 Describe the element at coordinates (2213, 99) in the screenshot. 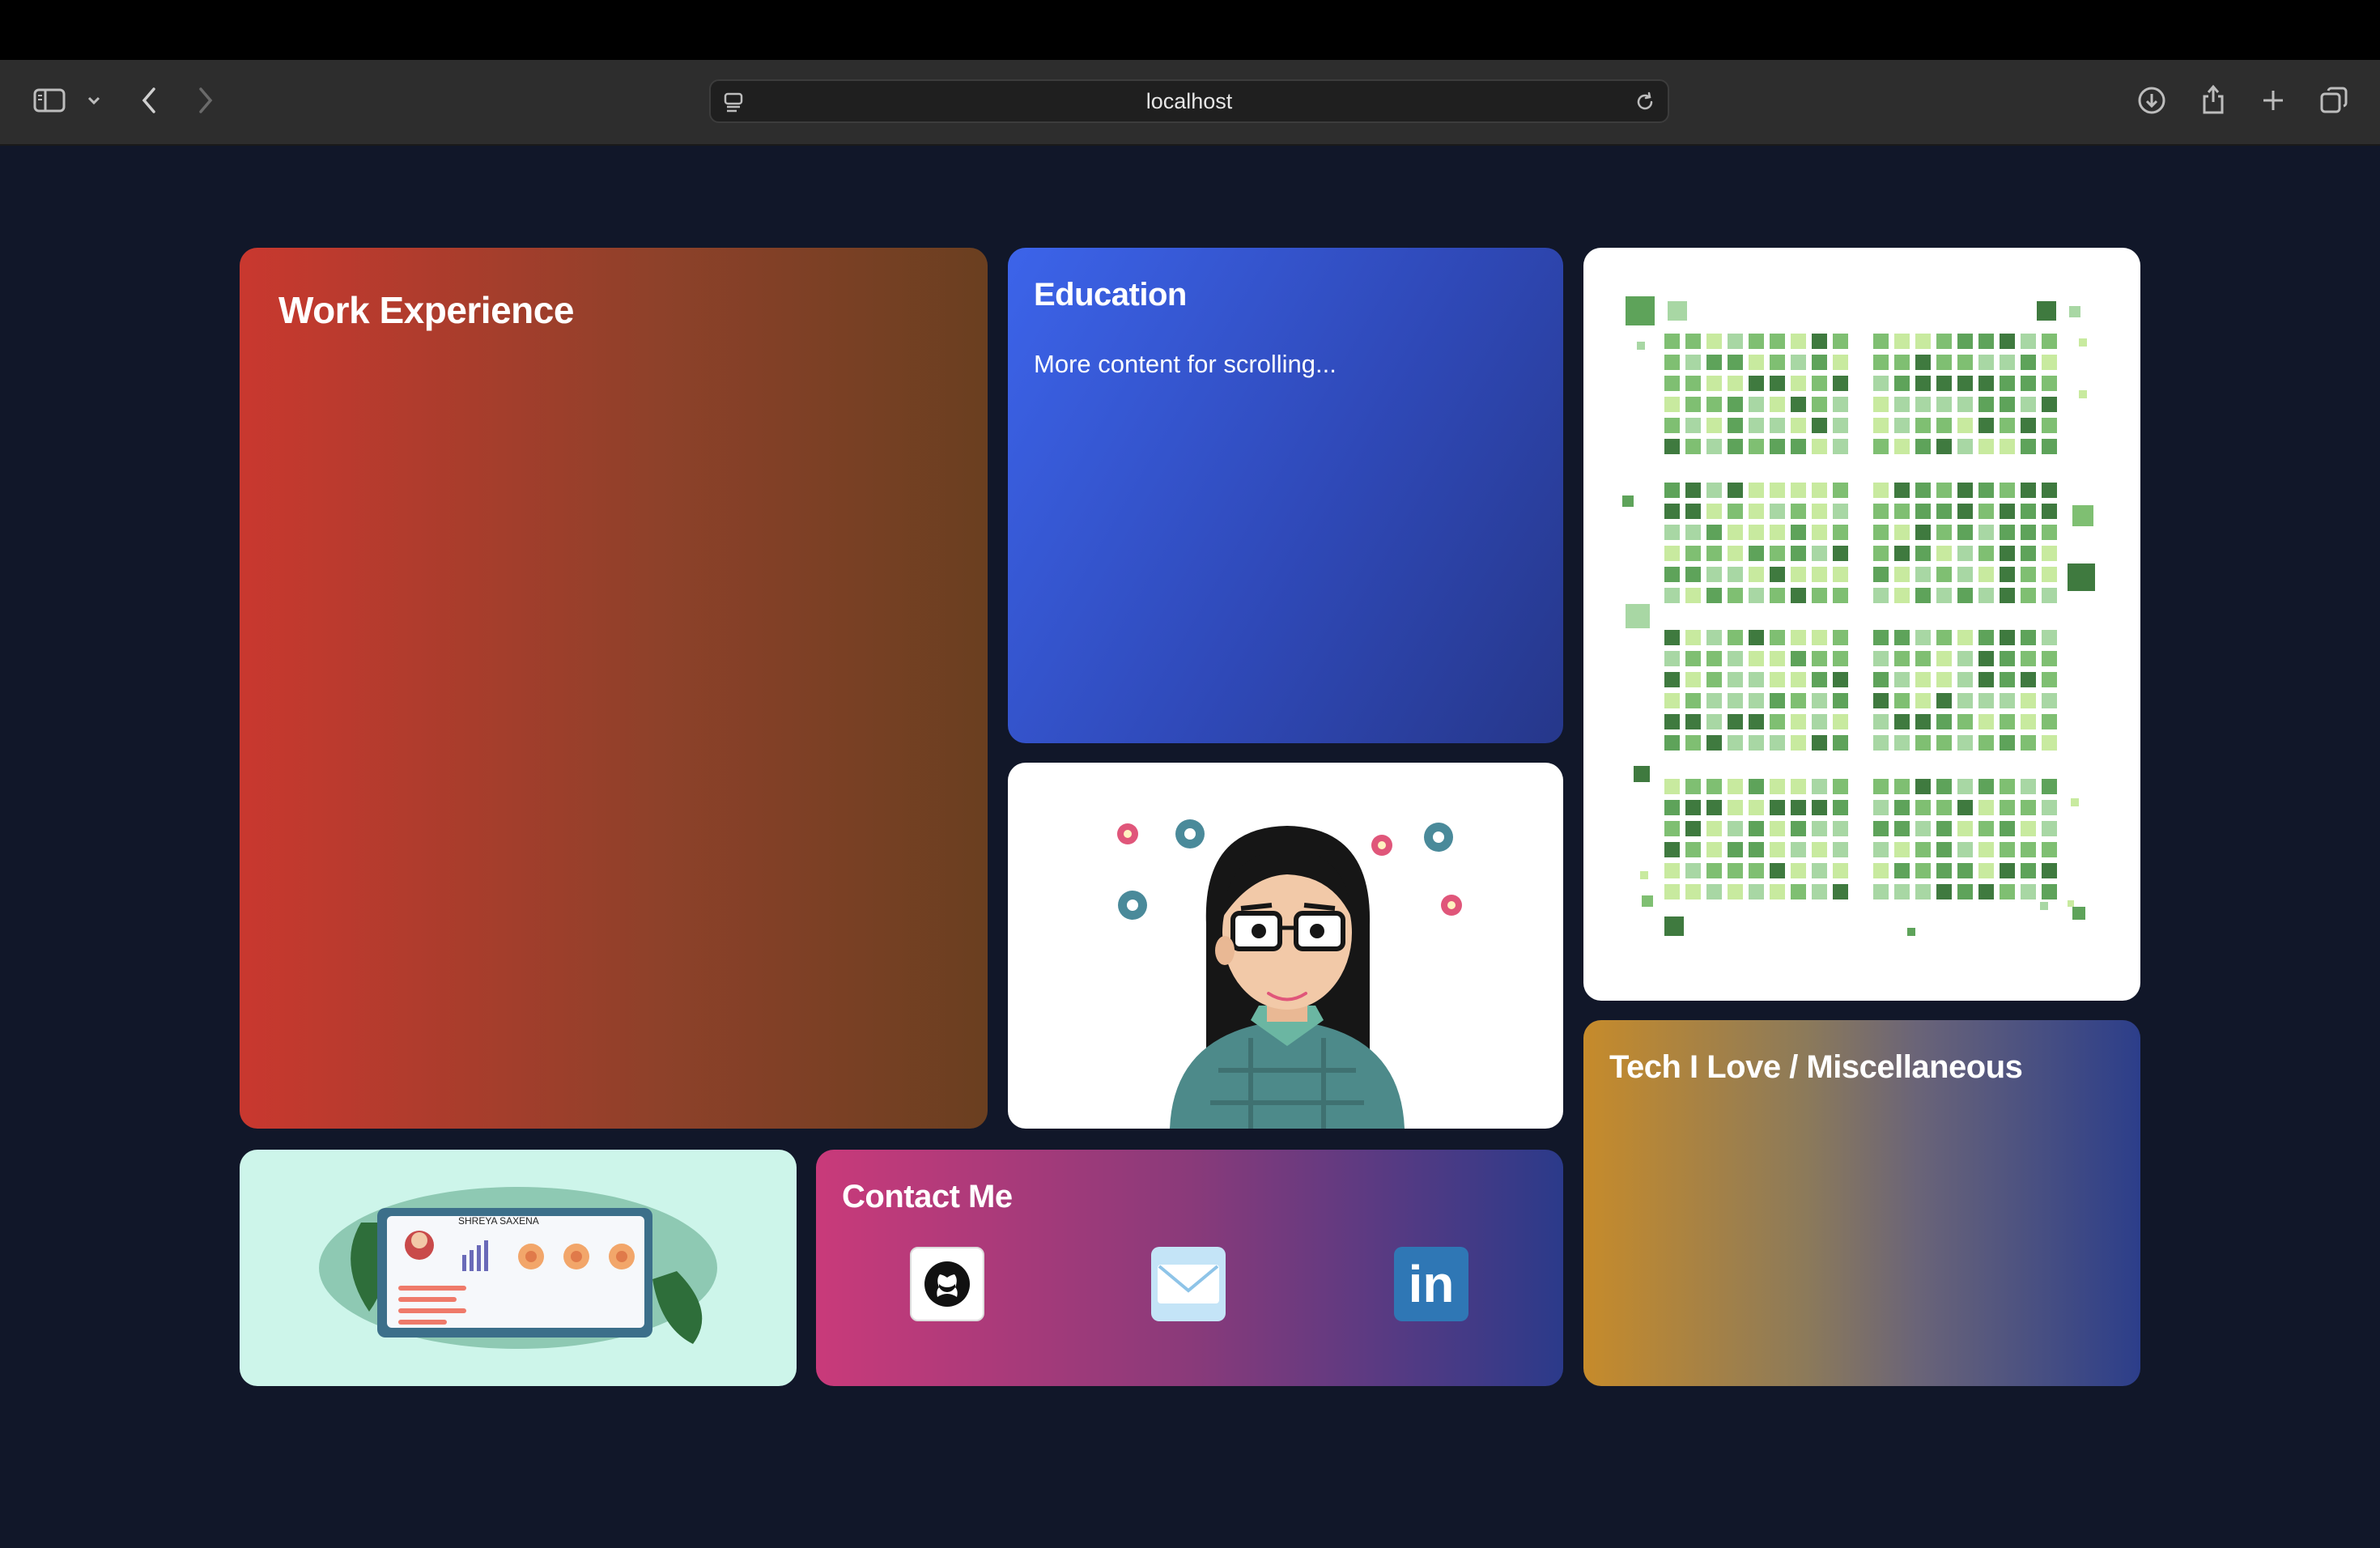

I see `share-icon` at that location.